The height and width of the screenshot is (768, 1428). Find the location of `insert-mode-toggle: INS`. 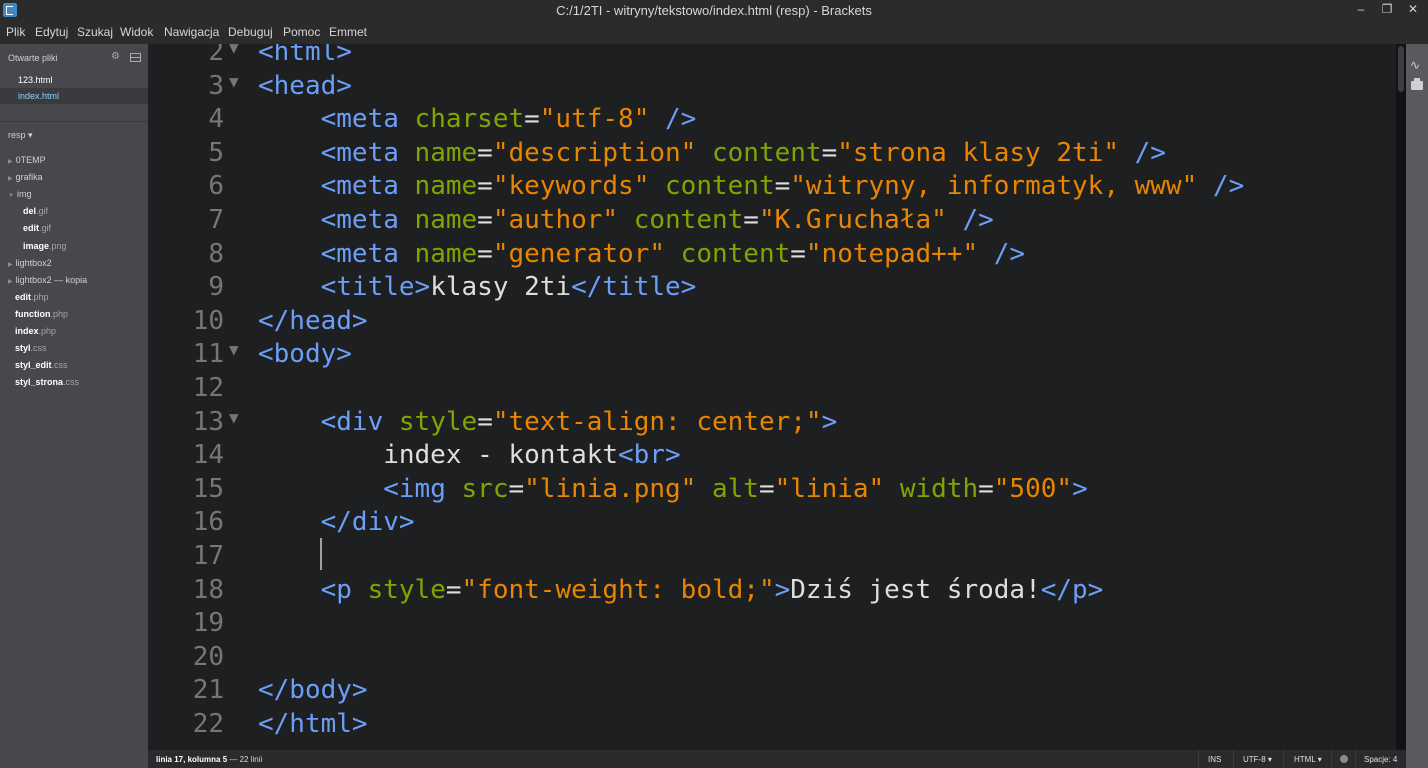

insert-mode-toggle: INS is located at coordinates (1214, 759).